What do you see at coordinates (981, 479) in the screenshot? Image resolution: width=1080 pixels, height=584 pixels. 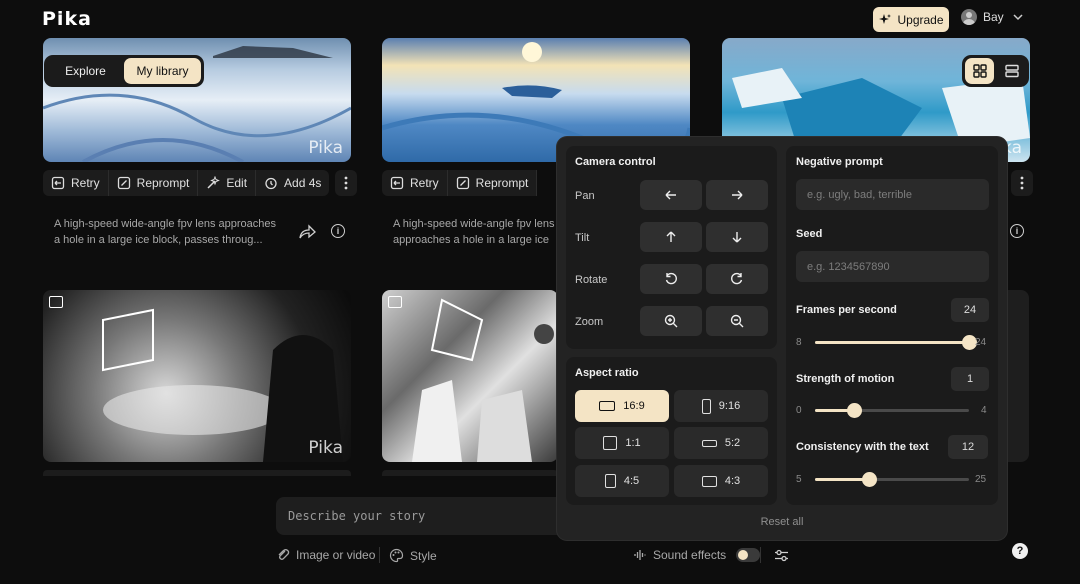 I see `consistency-max-label: 25` at bounding box center [981, 479].